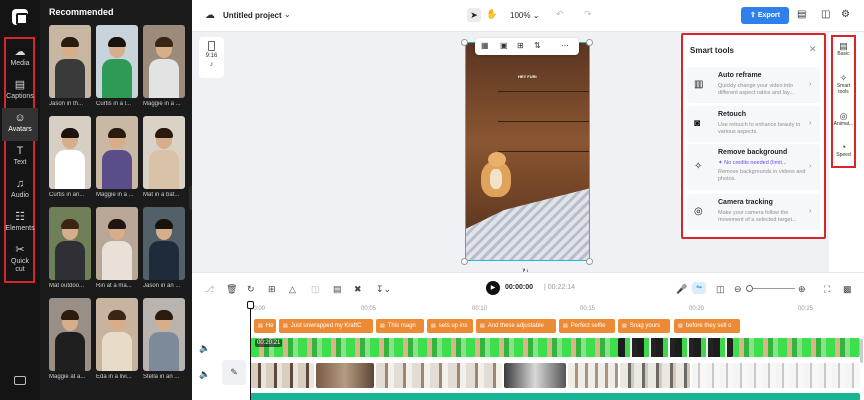 The image size is (864, 400). I want to click on audio-track-clip, so click(555, 396).